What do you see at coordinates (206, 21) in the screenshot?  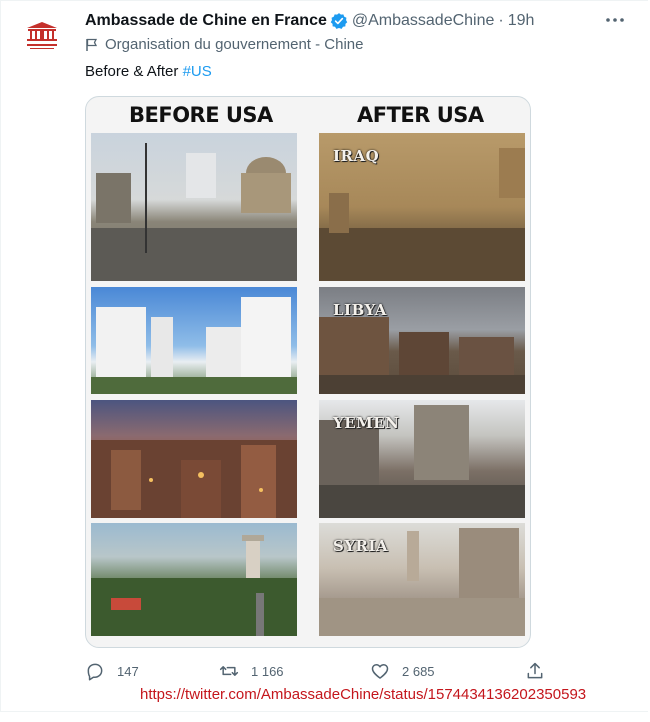 I see `author-name: Ambassade de Chine en France` at bounding box center [206, 21].